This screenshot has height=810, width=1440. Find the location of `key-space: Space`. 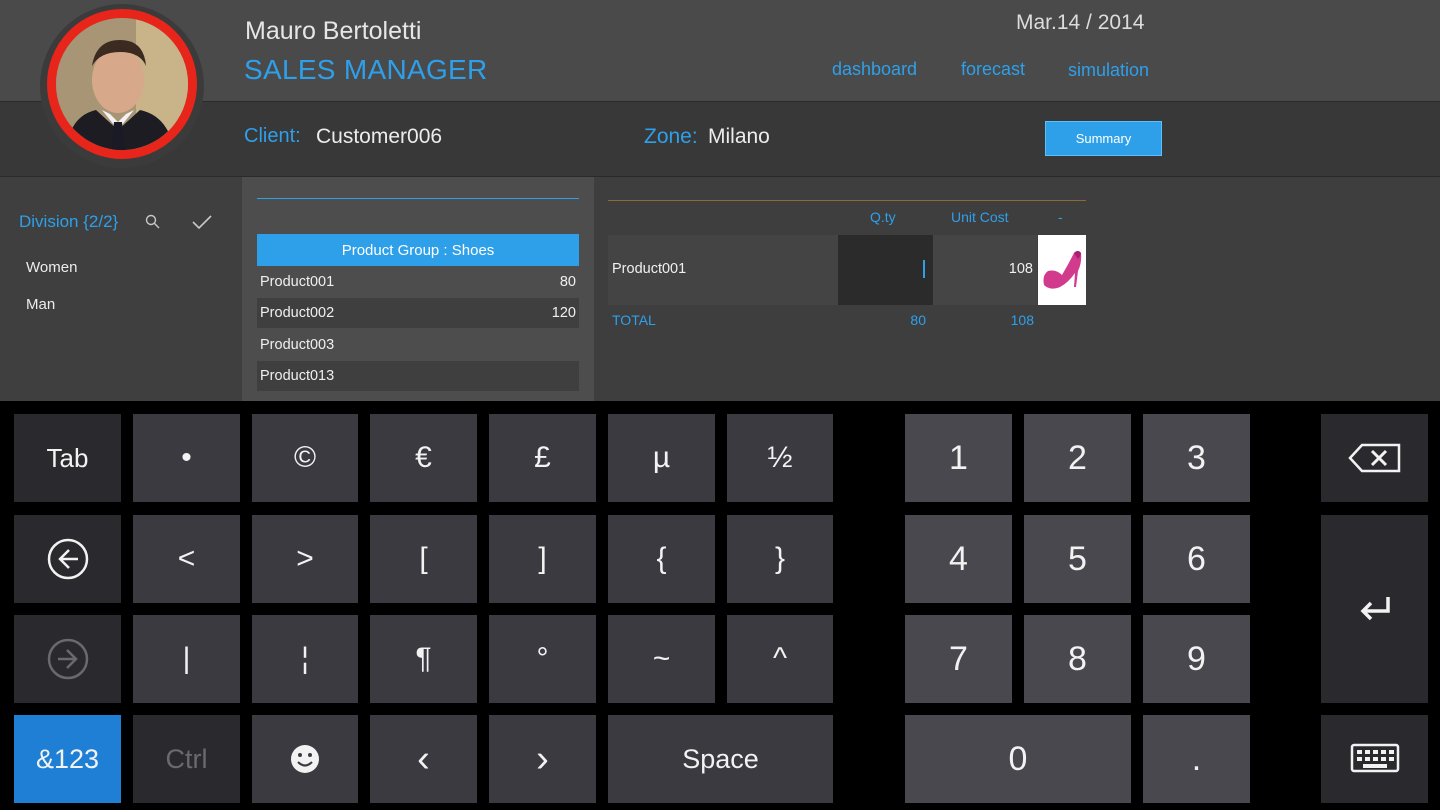

key-space: Space is located at coordinates (720, 759).